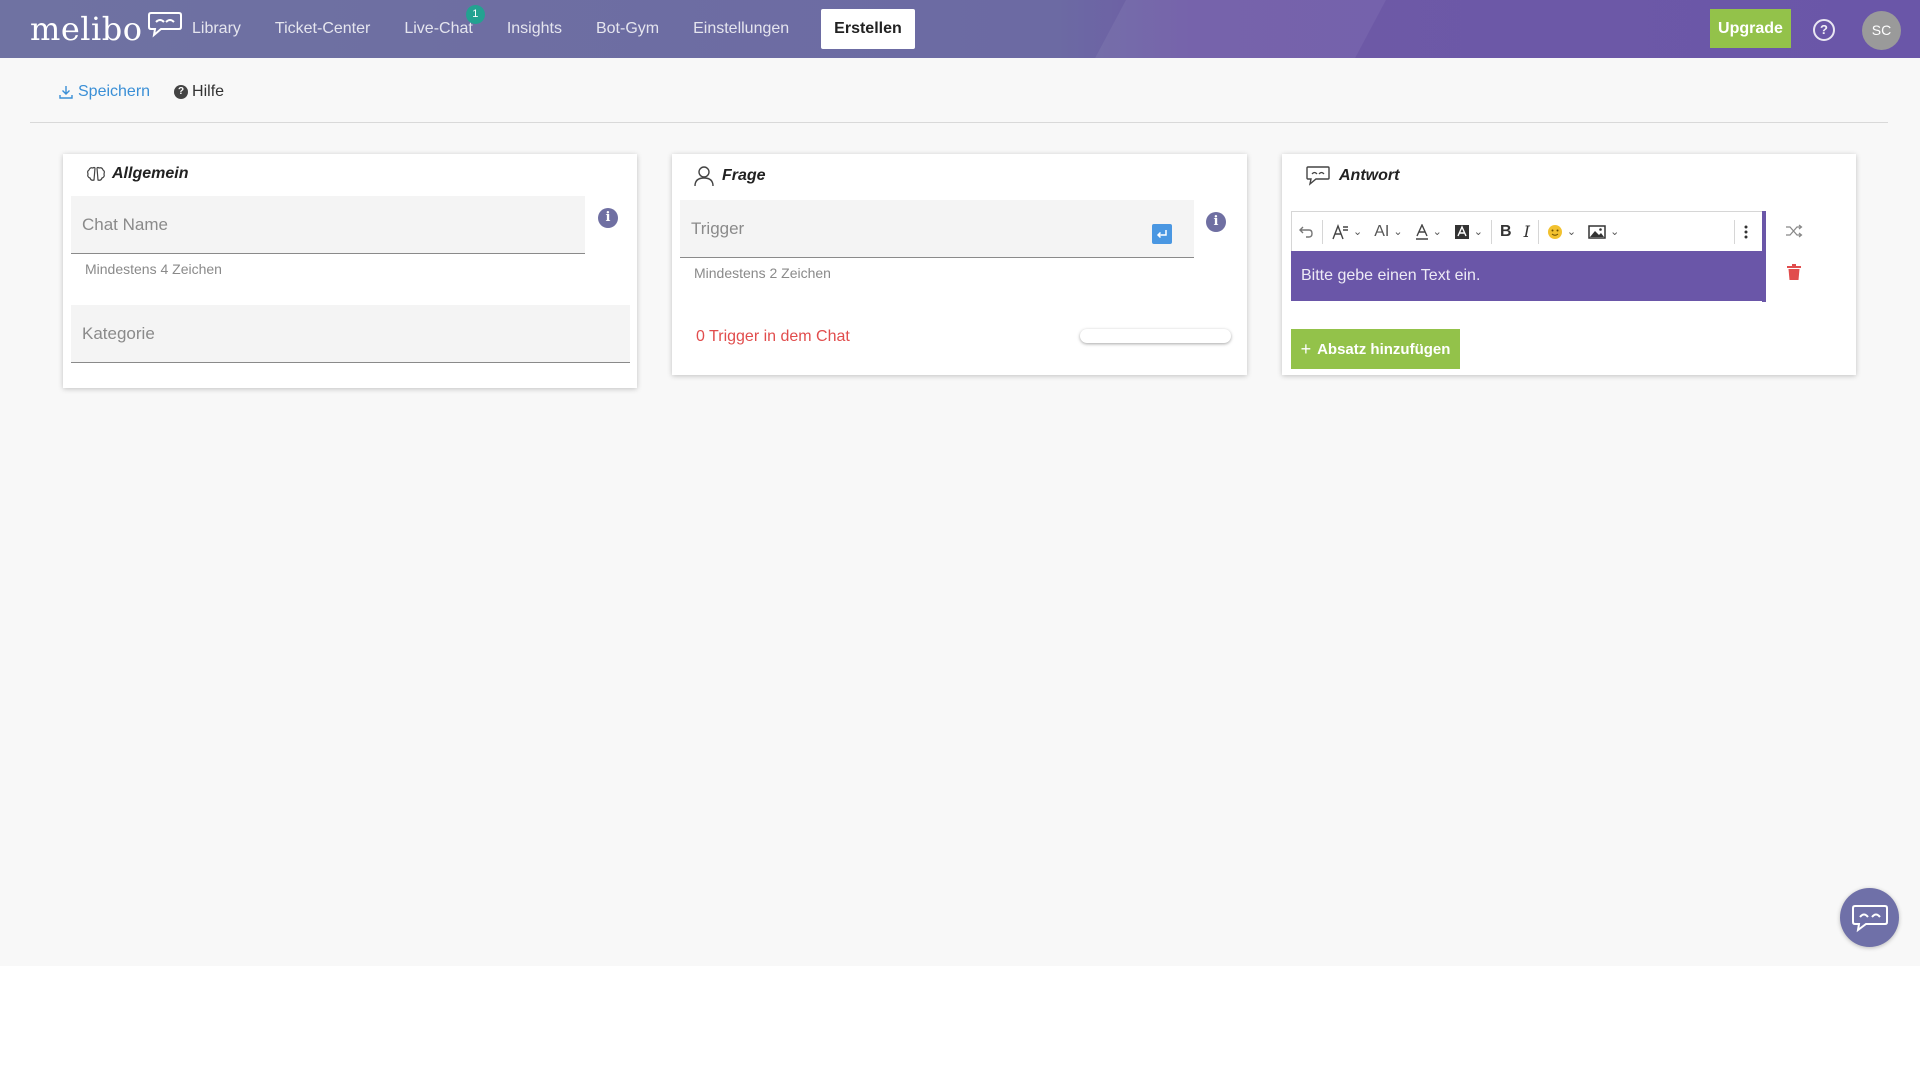 This screenshot has width=1920, height=1080. I want to click on text-color-dropdown: ⌄, so click(1428, 232).